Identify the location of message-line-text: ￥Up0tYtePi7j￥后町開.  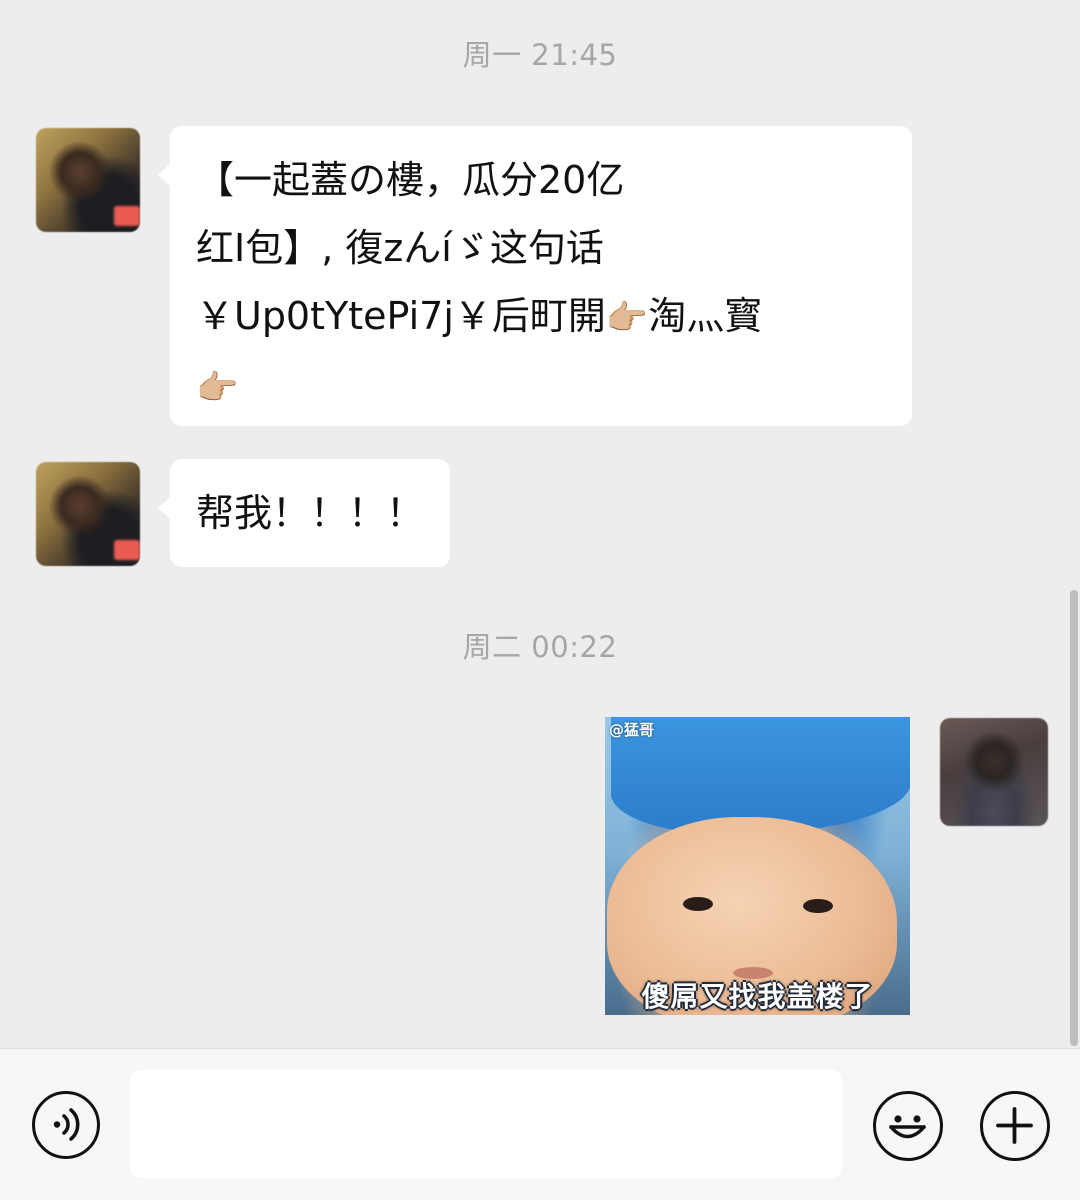
(401, 316).